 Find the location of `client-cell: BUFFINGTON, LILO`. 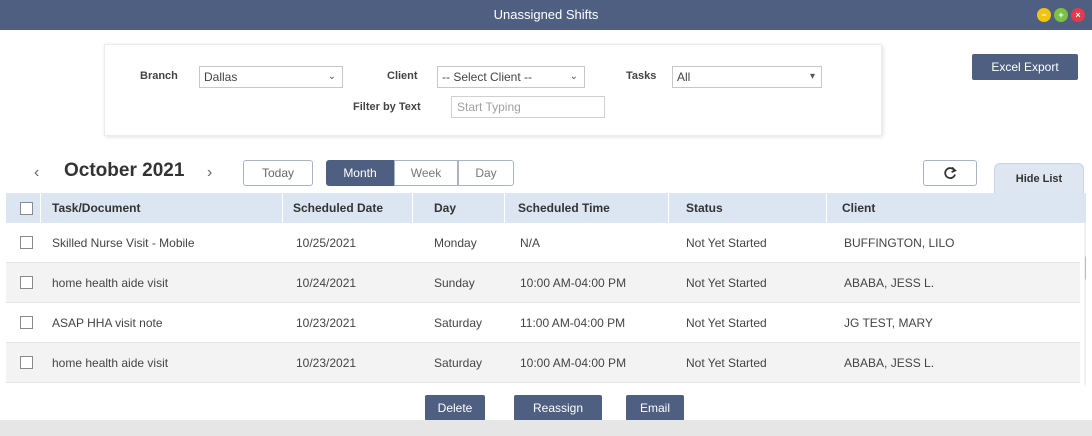

client-cell: BUFFINGTON, LILO is located at coordinates (899, 242).